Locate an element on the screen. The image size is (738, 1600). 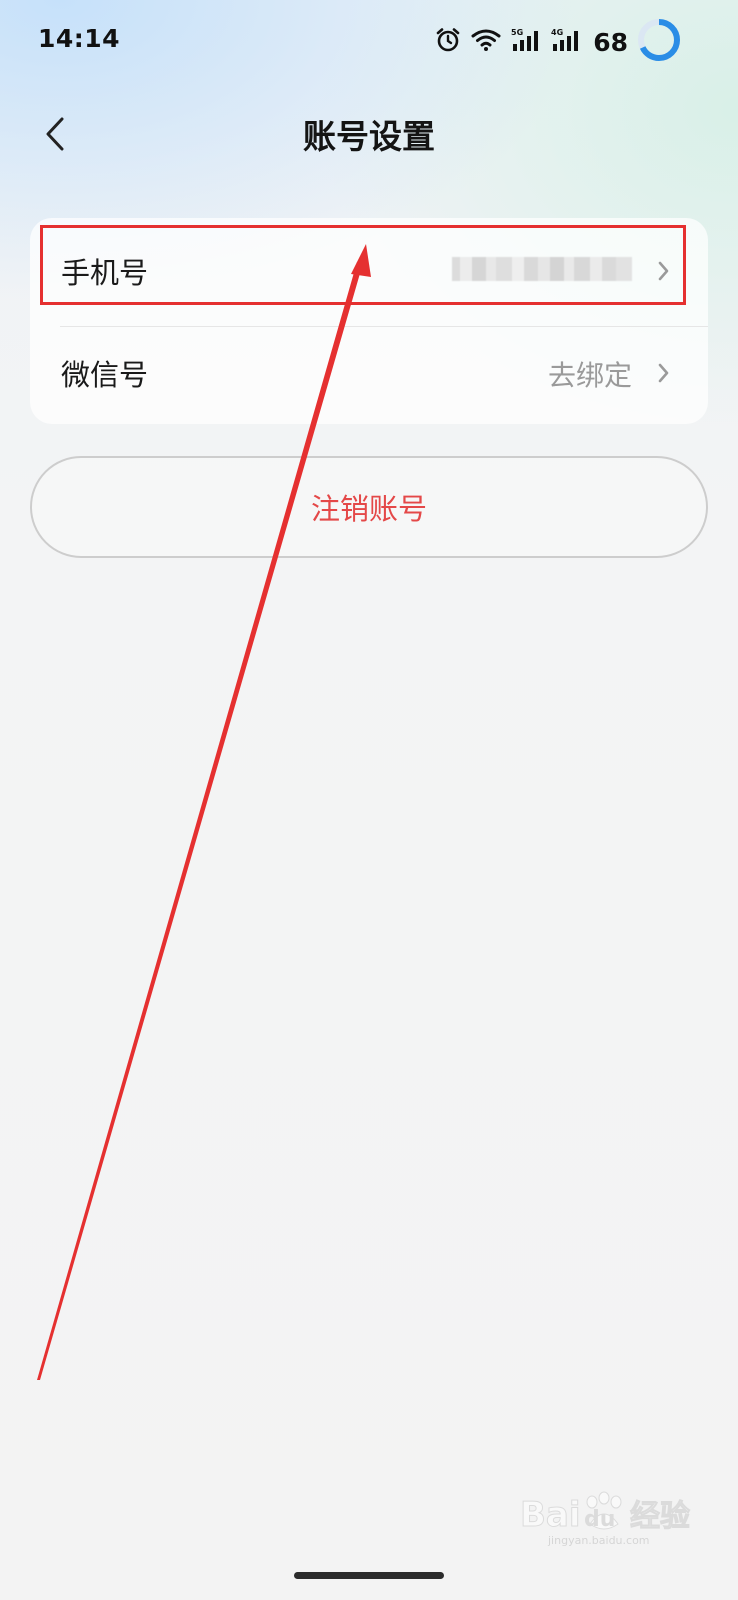
baidu-watermark-logo: Bai du 经验 jingyan.baidu.com is located at coordinates (605, 1519).